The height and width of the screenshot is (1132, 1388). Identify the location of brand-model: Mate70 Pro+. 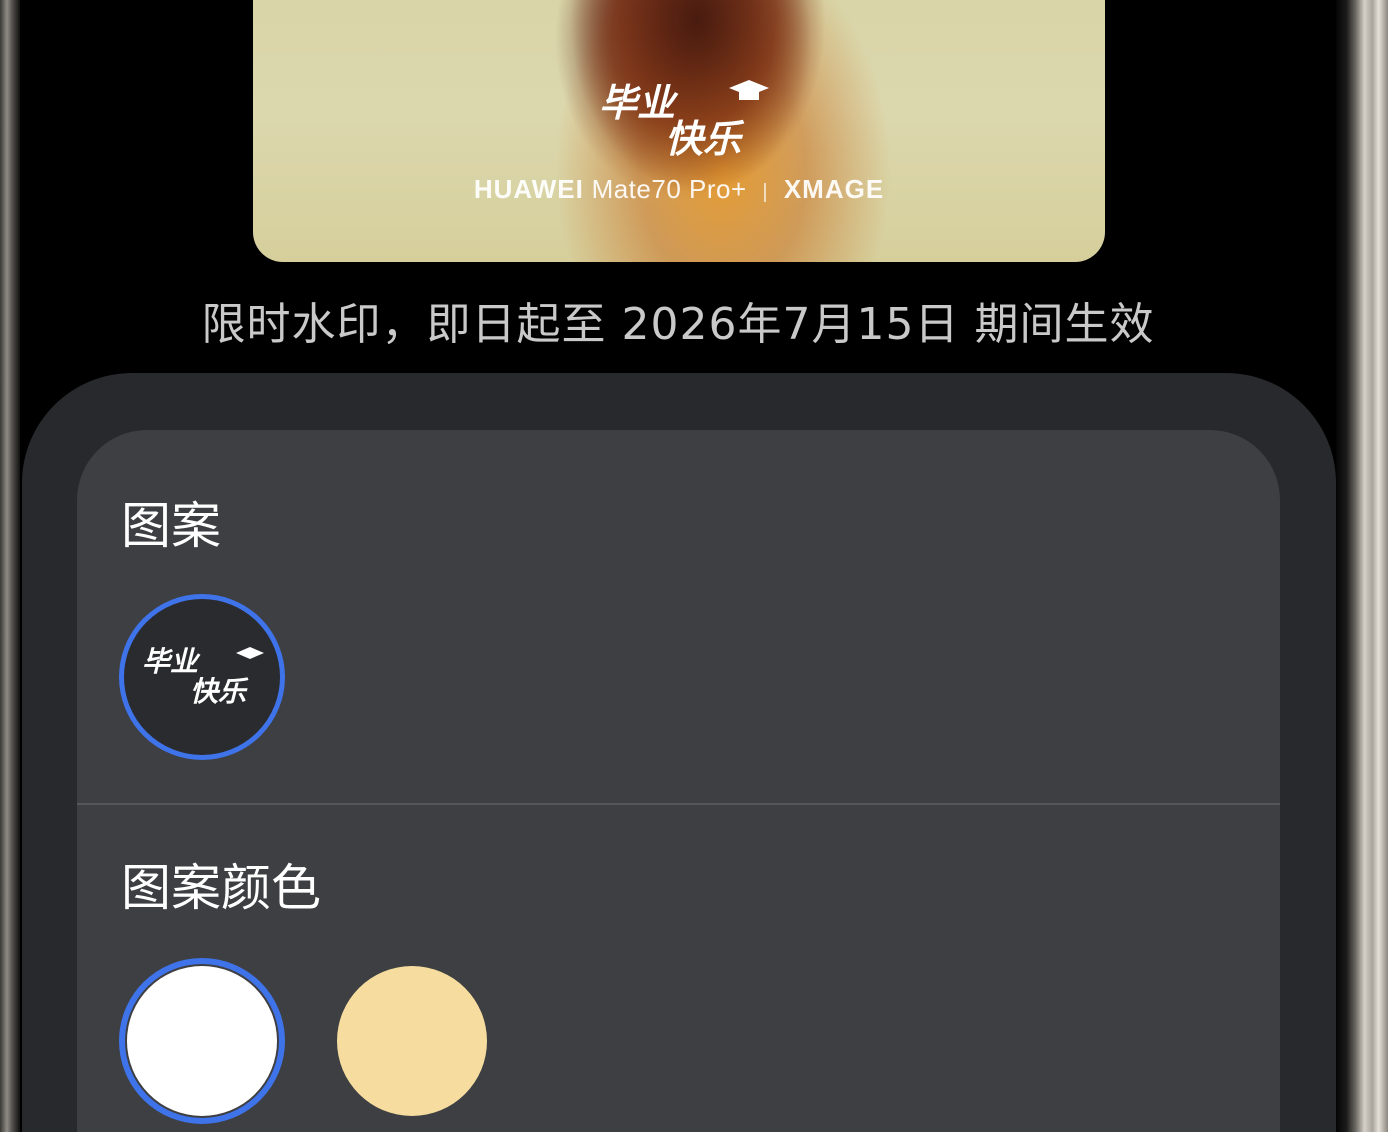
(669, 189).